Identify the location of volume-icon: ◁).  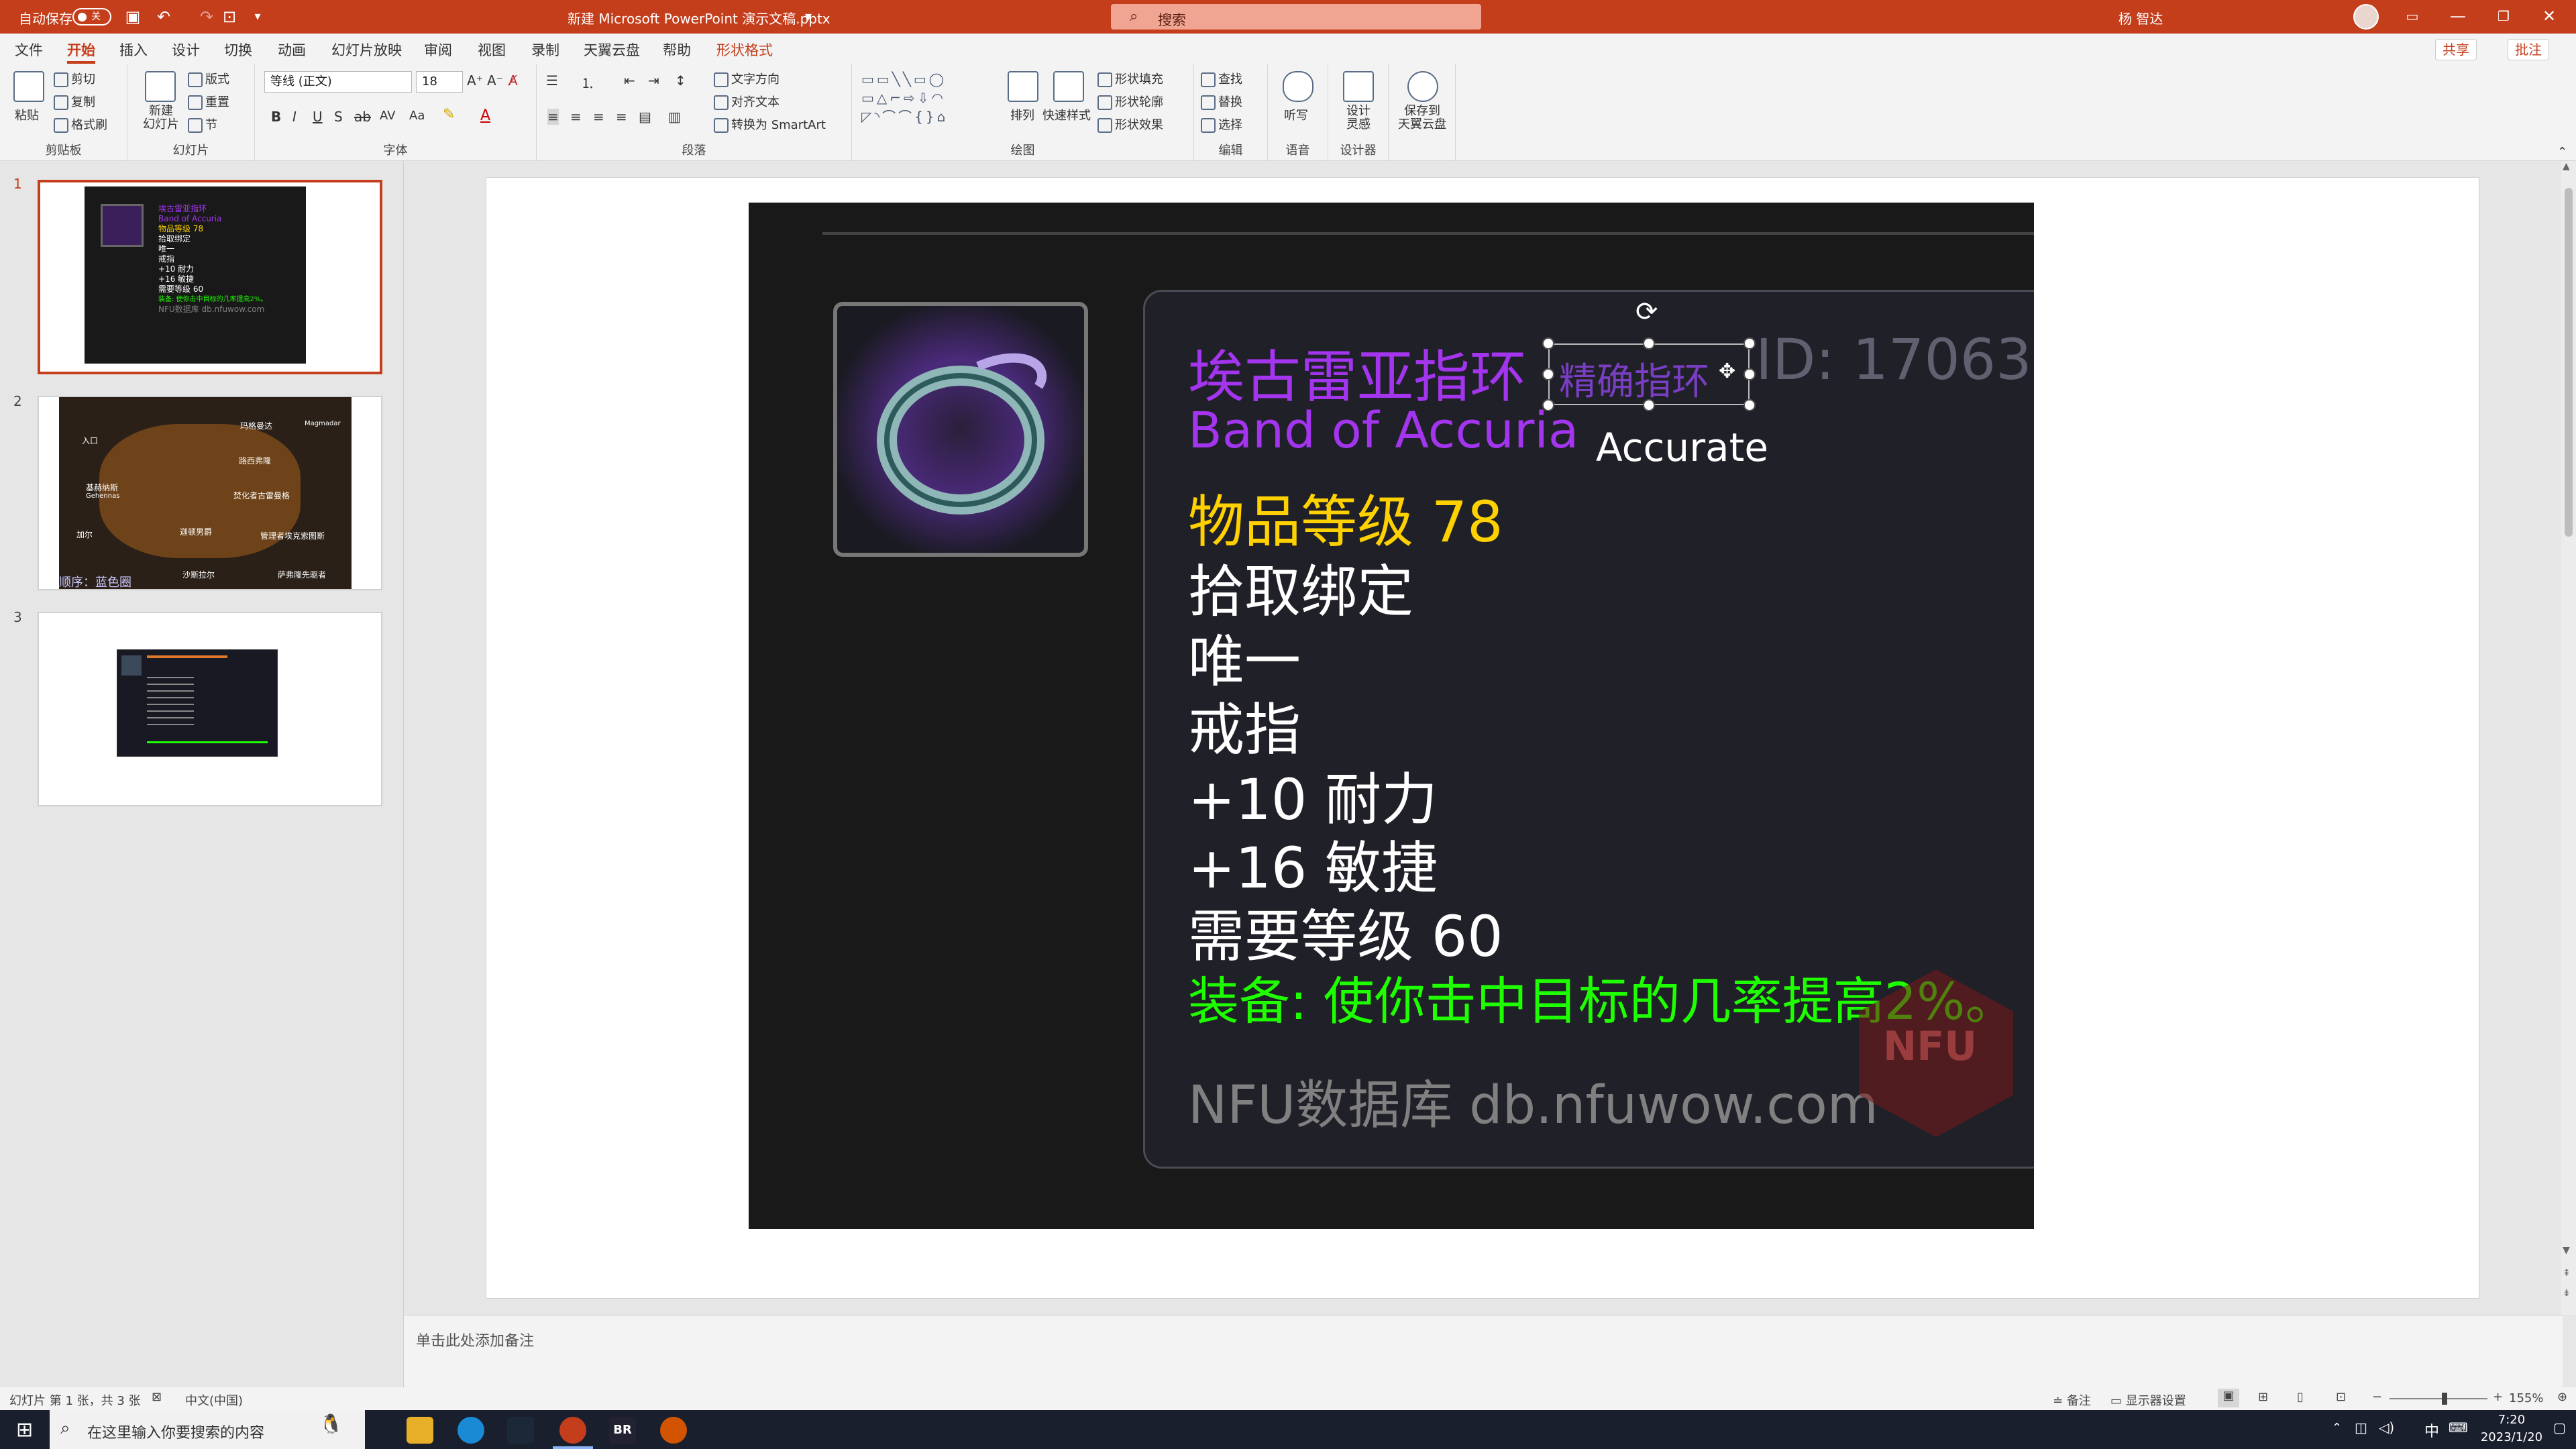
(2386, 1427).